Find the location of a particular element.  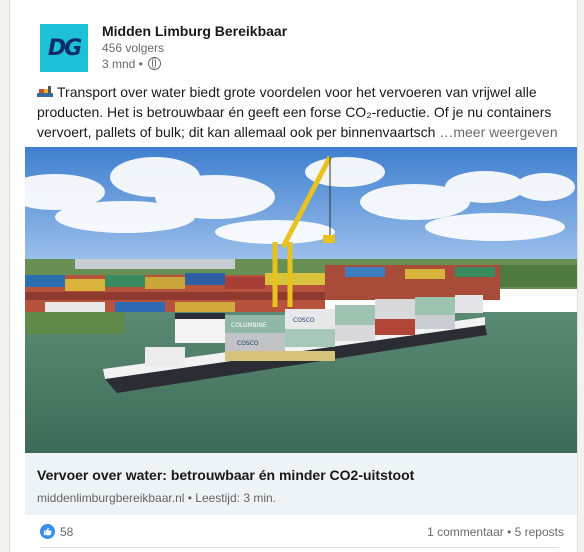

logo-text: DG is located at coordinates (64, 48).